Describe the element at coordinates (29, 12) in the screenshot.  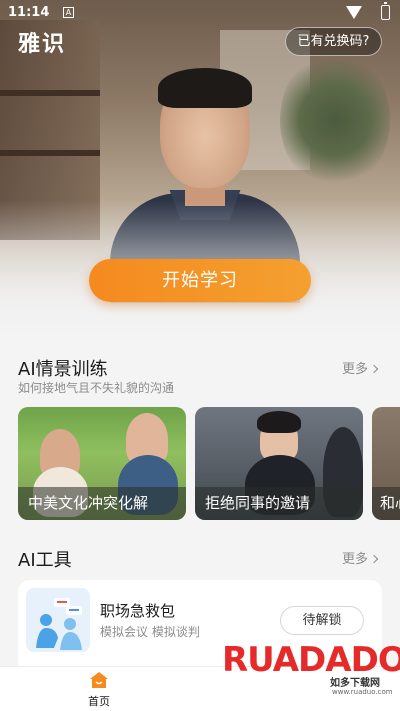
I see `status-time: 11:14` at that location.